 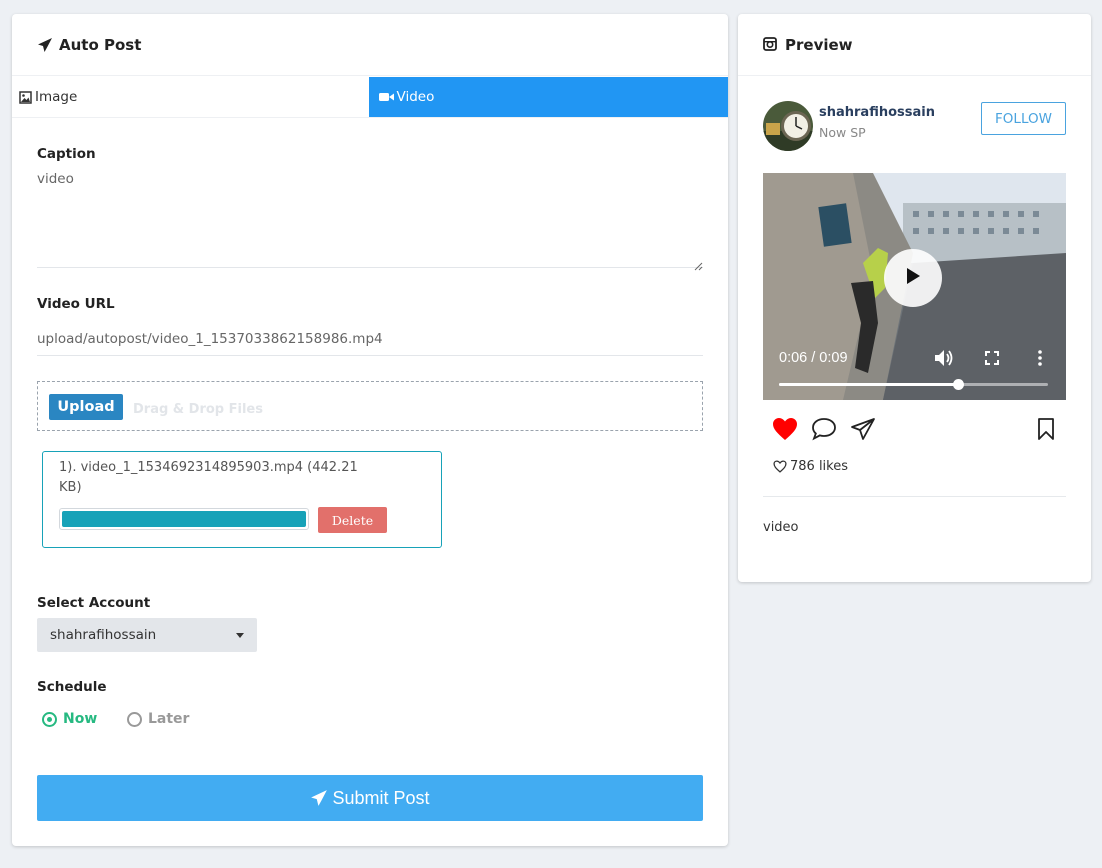 I want to click on video-seek-bar, so click(x=913, y=384).